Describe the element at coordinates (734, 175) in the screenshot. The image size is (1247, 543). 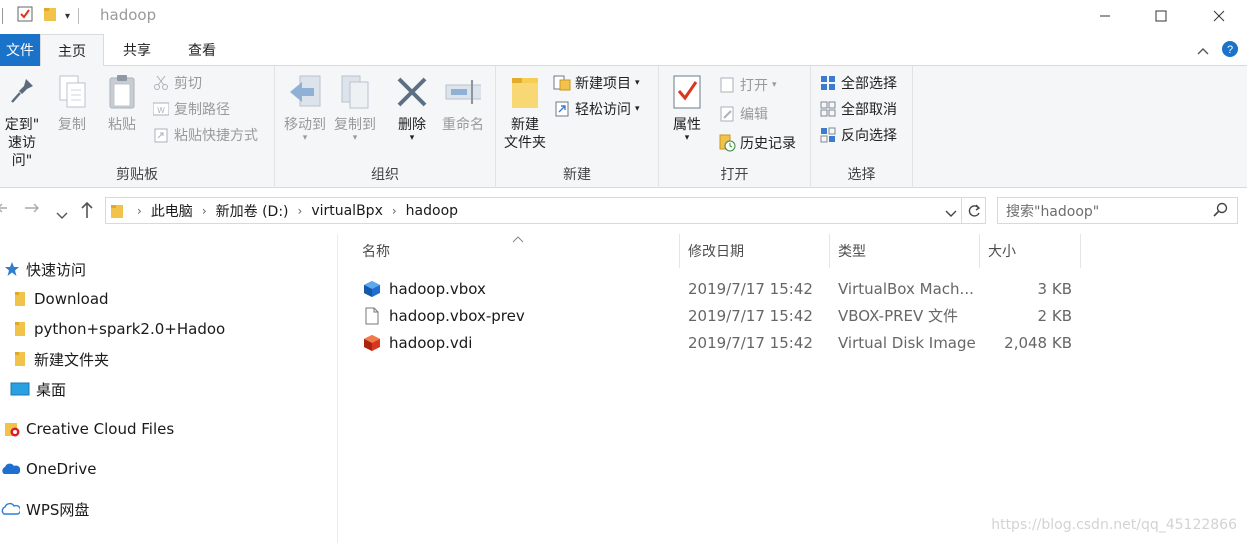
I see `open-group-label: 打开` at that location.